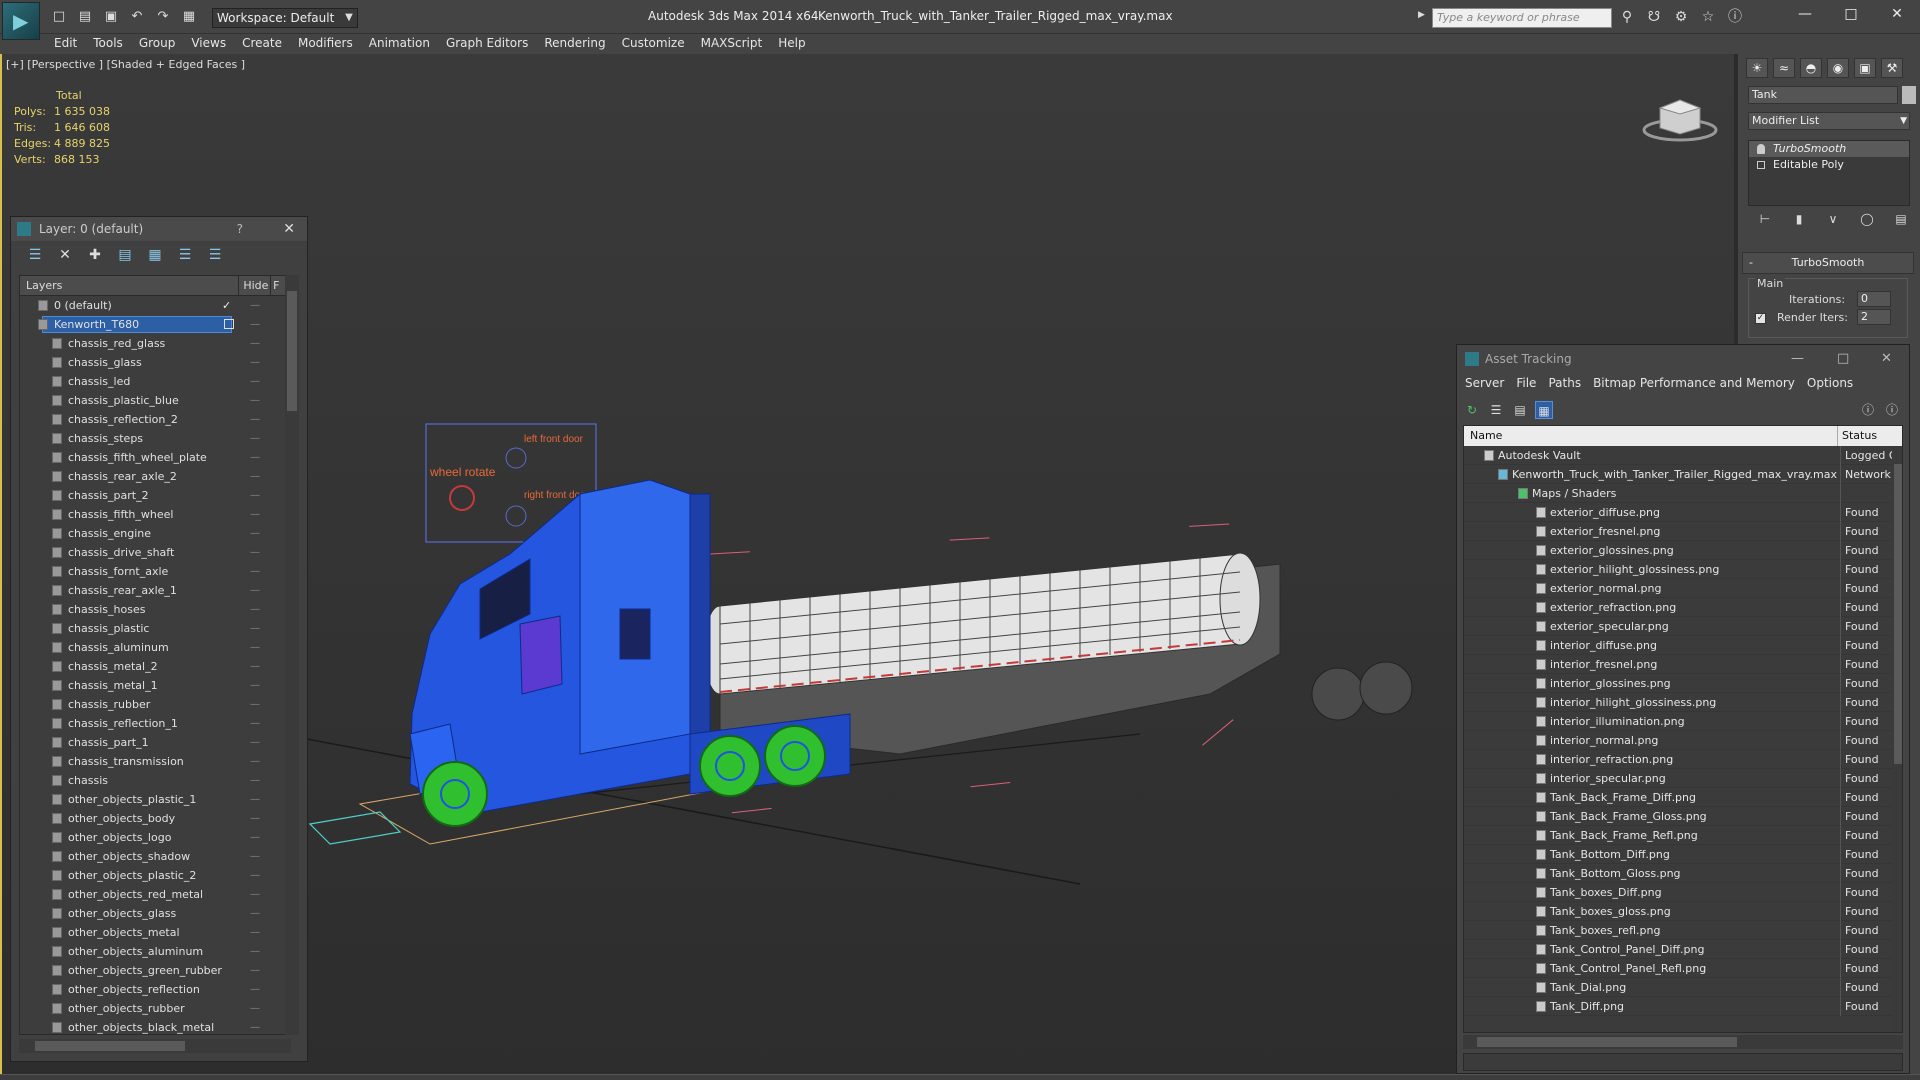  What do you see at coordinates (1683, 949) in the screenshot?
I see `asset-row: Tank_Control_Panel_Diff.png Found` at bounding box center [1683, 949].